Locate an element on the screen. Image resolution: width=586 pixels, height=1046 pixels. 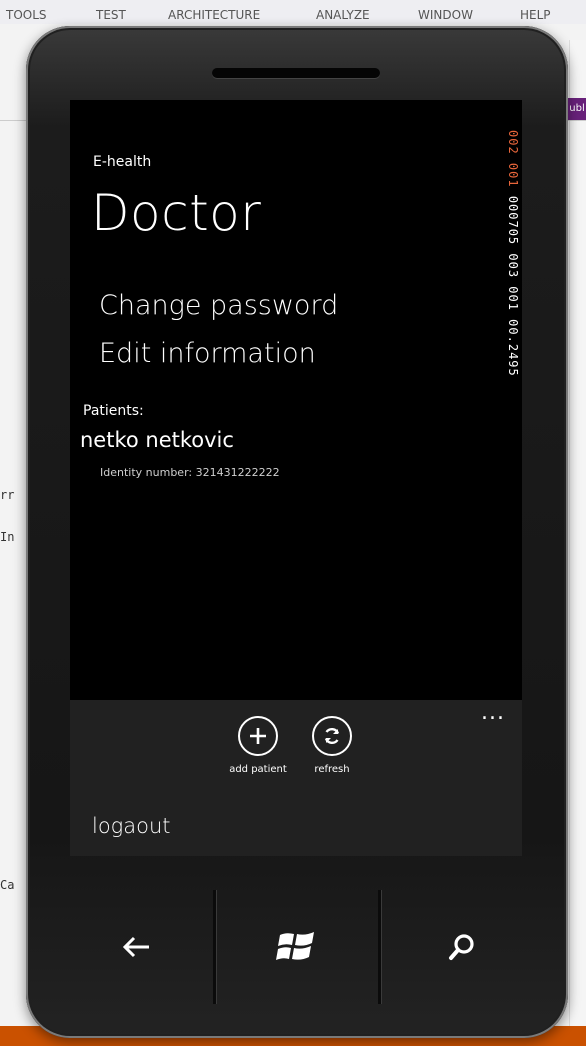
application-bar: ... add patient refresh logaout is located at coordinates (296, 778).